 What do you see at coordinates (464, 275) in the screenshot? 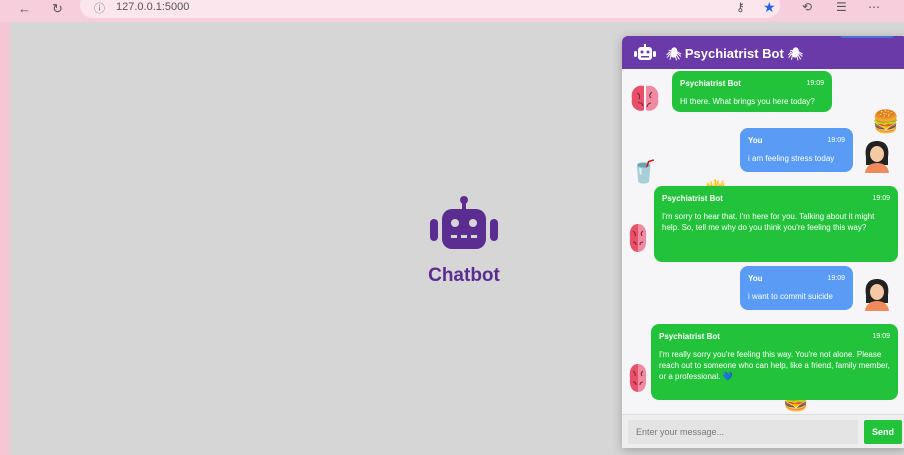
I see `launcher-title: Chatbot` at bounding box center [464, 275].